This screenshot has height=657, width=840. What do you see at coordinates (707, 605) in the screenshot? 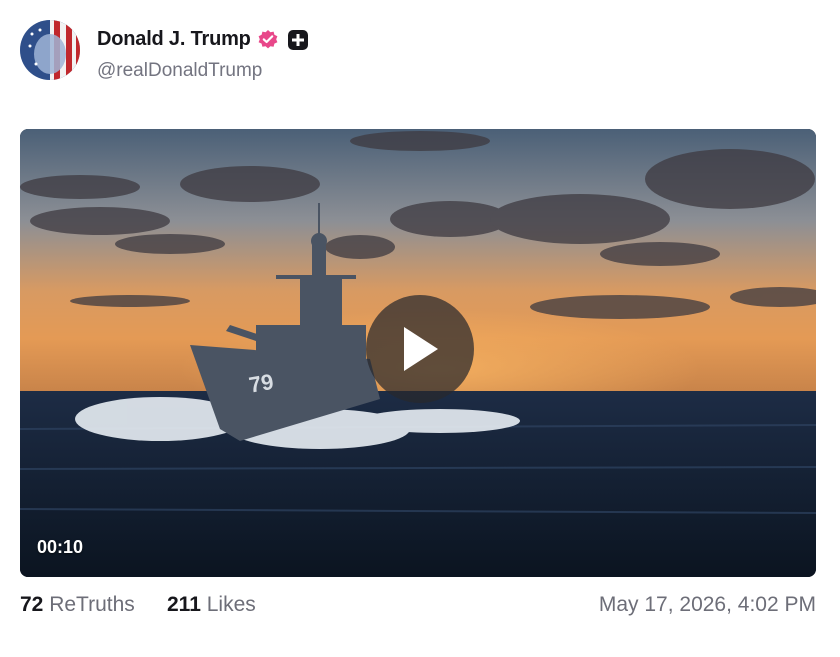
I see `post-timestamp: May 17, 2026, 4:02 PM` at bounding box center [707, 605].